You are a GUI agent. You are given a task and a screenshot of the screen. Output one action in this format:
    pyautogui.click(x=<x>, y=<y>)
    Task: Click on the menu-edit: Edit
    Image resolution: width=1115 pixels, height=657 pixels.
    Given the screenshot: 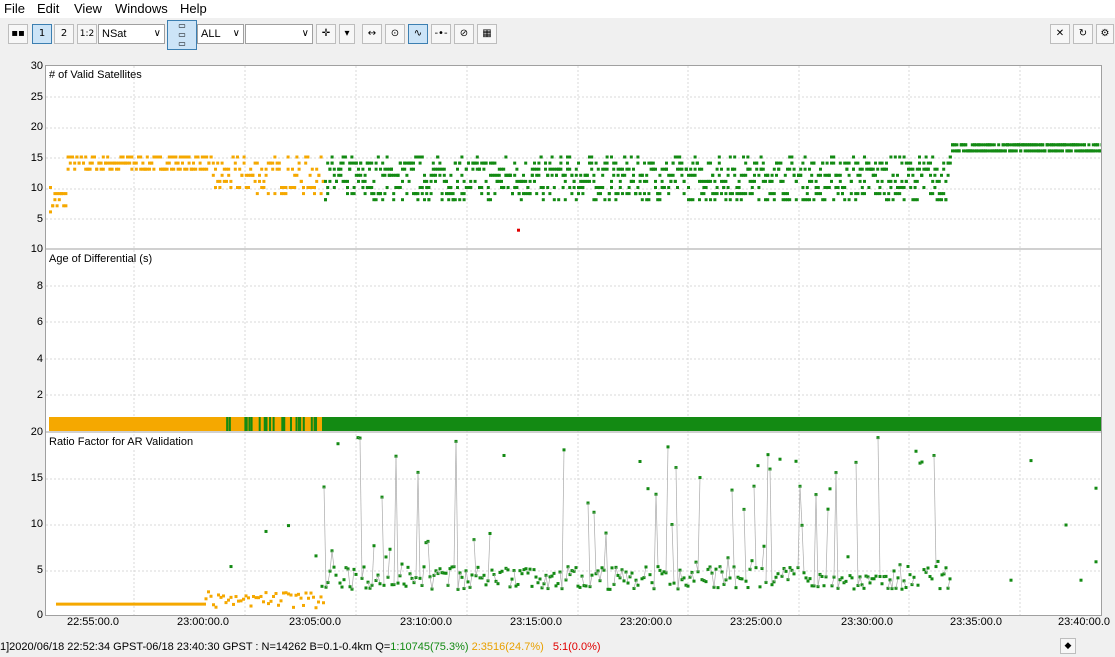 What is the action you would take?
    pyautogui.click(x=48, y=8)
    